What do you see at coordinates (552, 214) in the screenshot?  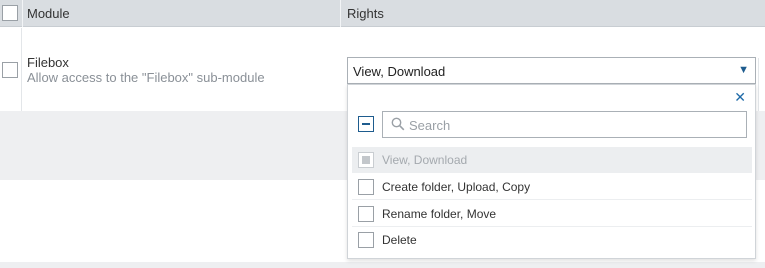 I see `option-rename-move: Rename folder, Move` at bounding box center [552, 214].